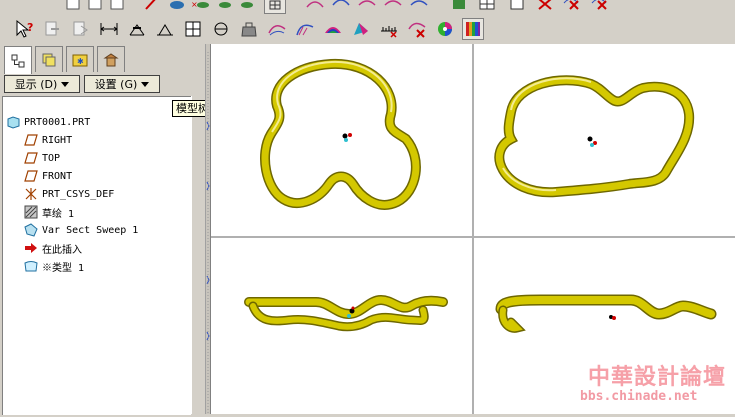  I want to click on splitter-grip, so click(208, 233).